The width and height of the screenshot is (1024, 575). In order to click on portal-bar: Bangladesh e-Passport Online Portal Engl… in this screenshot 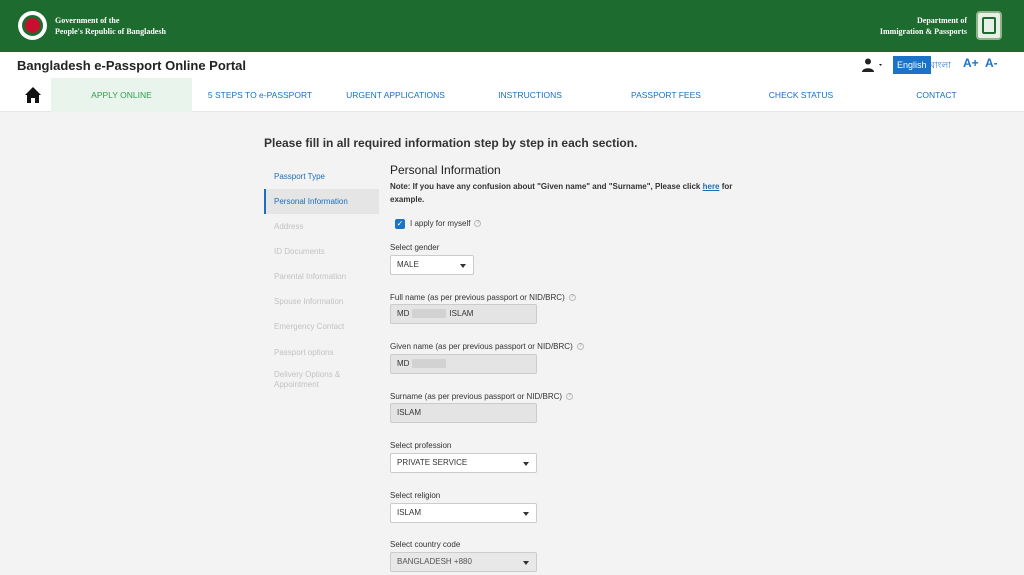, I will do `click(512, 65)`.